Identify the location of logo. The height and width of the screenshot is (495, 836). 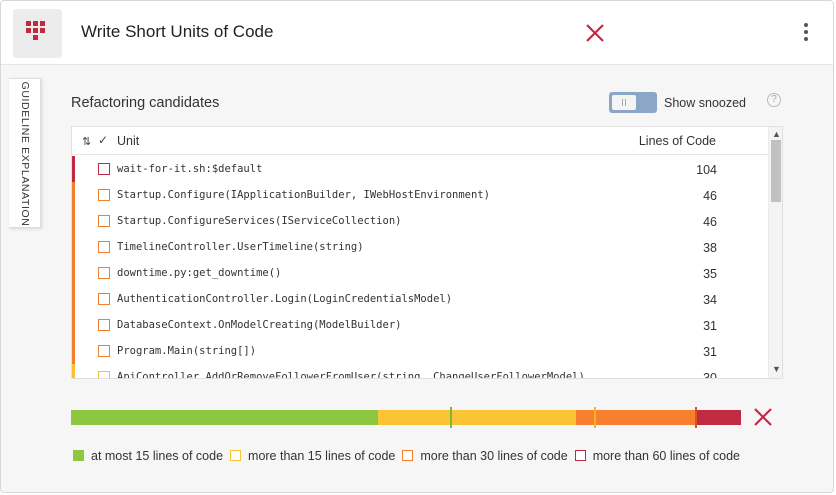
(37, 33).